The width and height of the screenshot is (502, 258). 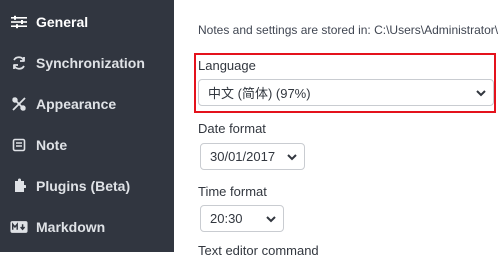 What do you see at coordinates (83, 186) in the screenshot?
I see `sidebar-item-label: Plugins (Beta)` at bounding box center [83, 186].